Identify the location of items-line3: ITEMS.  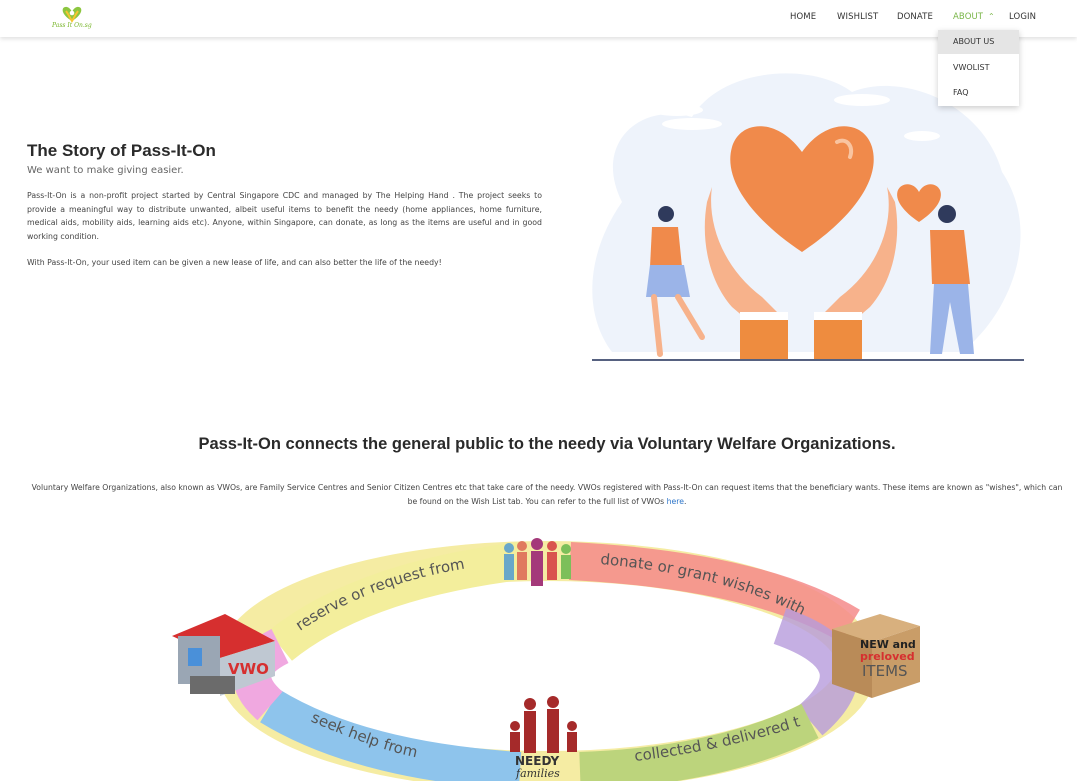
(885, 671).